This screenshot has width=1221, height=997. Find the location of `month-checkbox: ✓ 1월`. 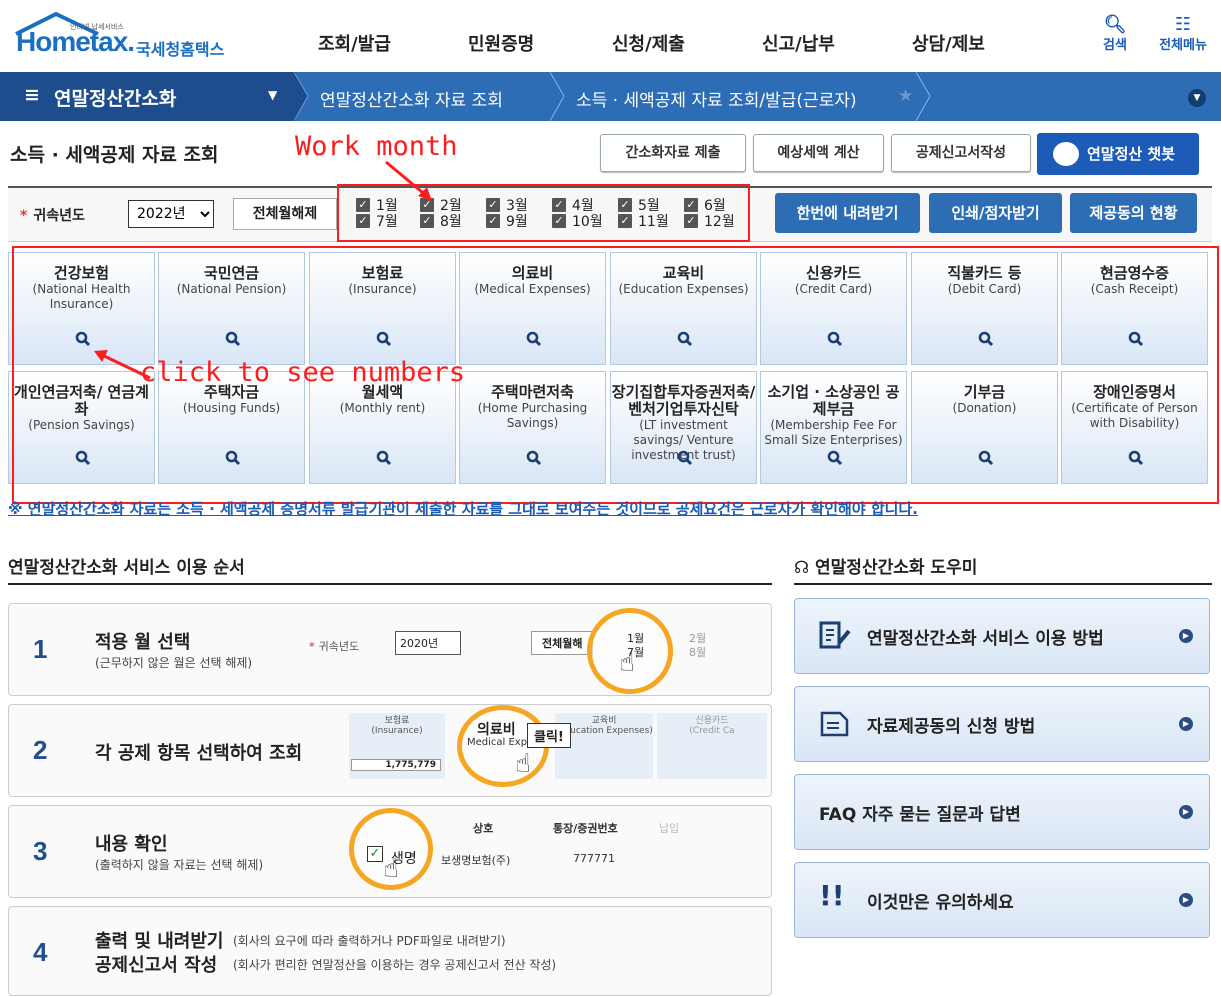

month-checkbox: ✓ 1월 is located at coordinates (377, 206).